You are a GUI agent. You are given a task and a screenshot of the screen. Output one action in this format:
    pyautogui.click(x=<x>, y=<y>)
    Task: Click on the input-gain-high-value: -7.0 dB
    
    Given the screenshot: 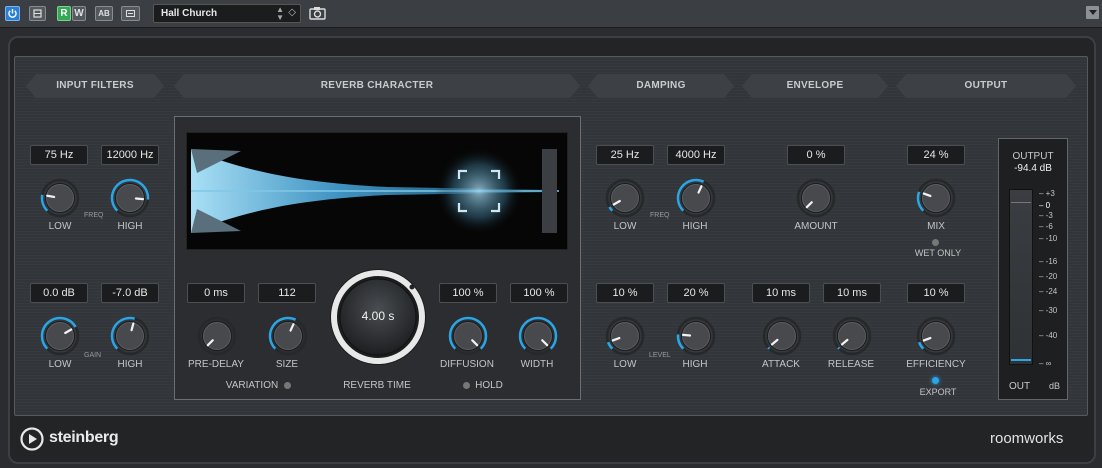 What is the action you would take?
    pyautogui.click(x=130, y=293)
    